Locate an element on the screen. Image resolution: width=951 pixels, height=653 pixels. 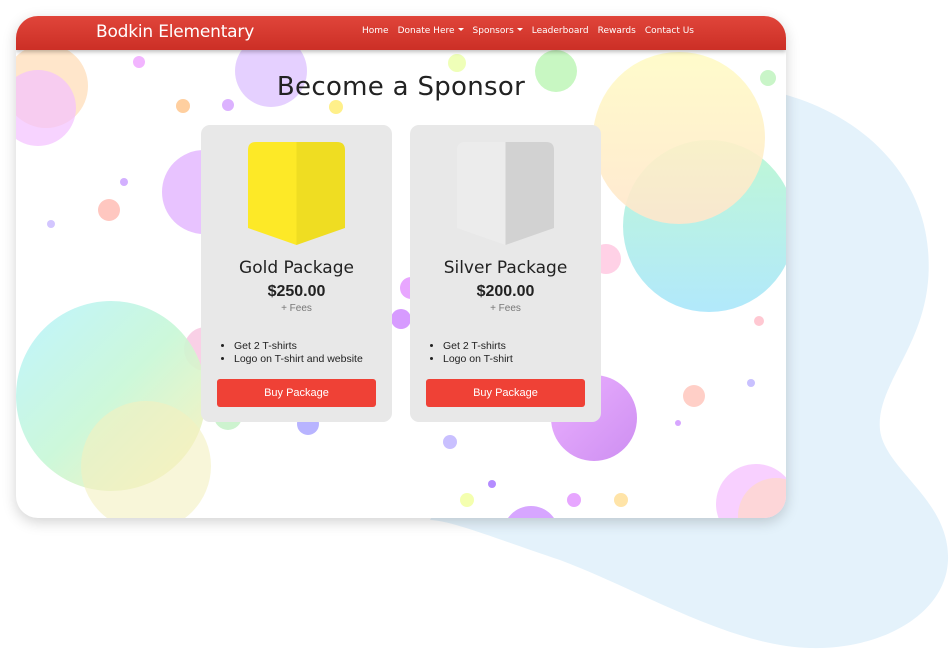
package-name: Silver Package is located at coordinates (505, 268).